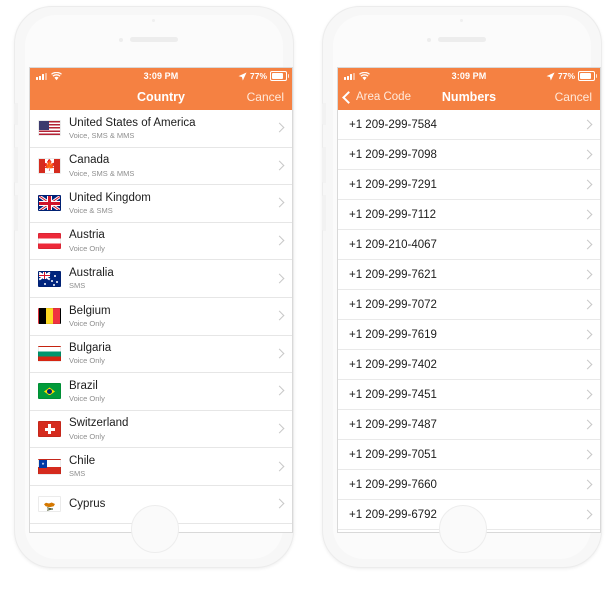  Describe the element at coordinates (161, 317) in the screenshot. I see `table-row: Belgium Voice Only` at that location.